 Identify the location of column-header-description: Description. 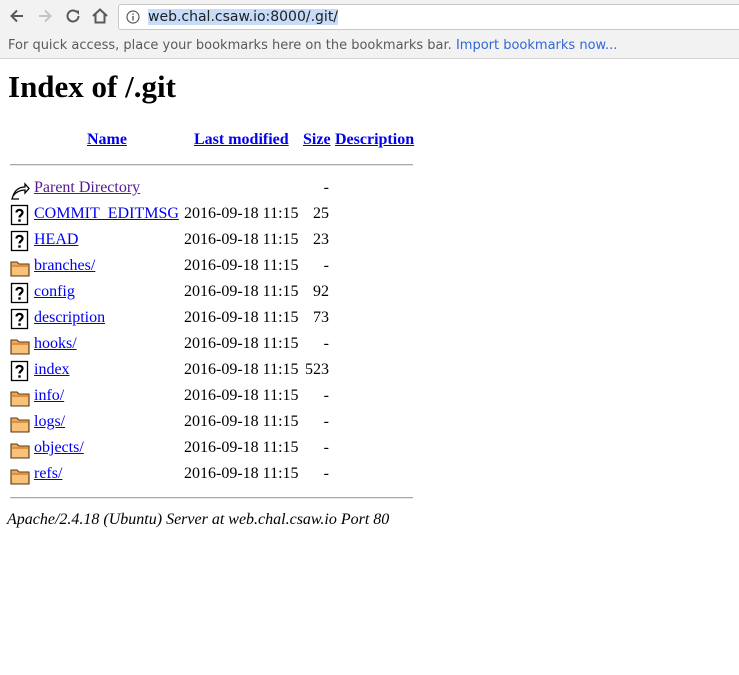
(374, 140).